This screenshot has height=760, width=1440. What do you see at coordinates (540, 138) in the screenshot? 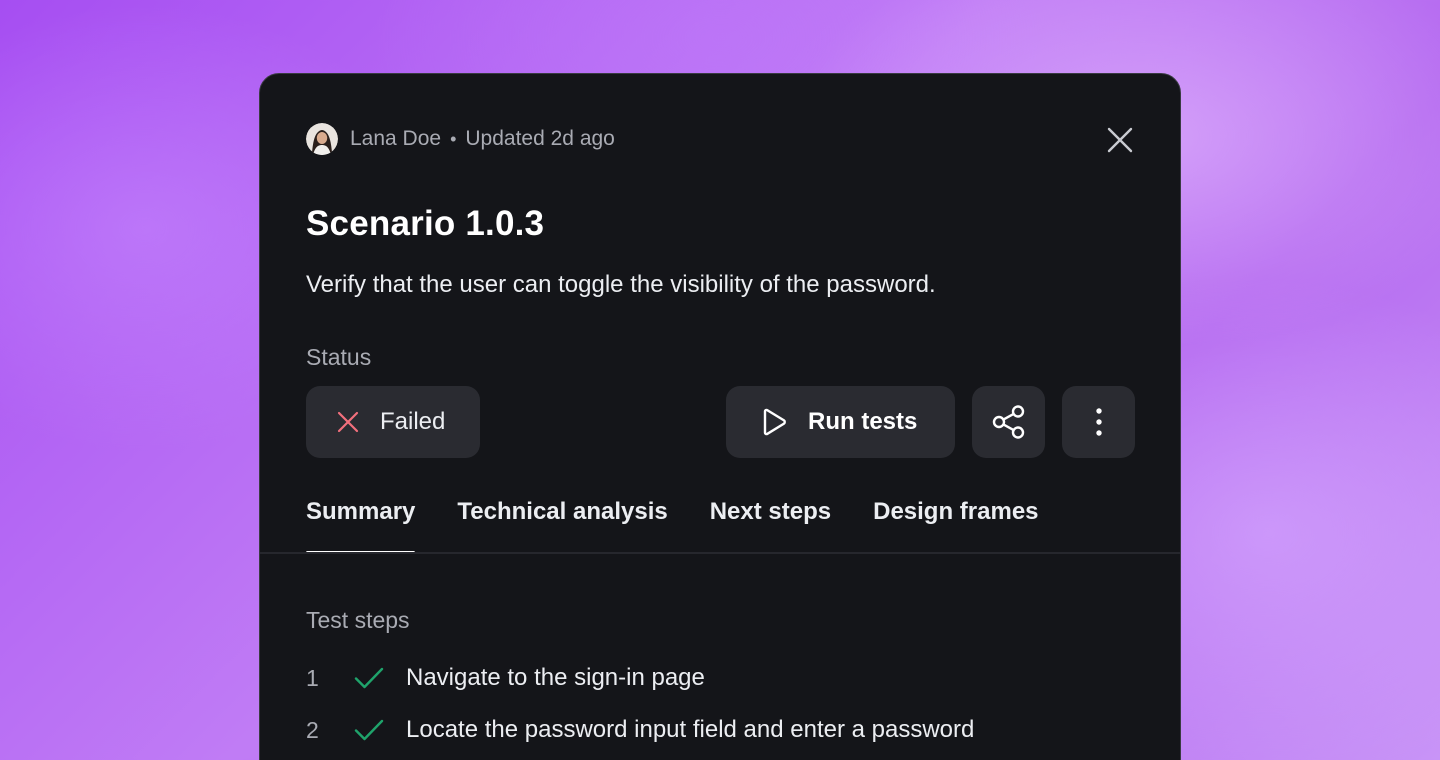
I see `updated-time: Updated 2d ago` at bounding box center [540, 138].